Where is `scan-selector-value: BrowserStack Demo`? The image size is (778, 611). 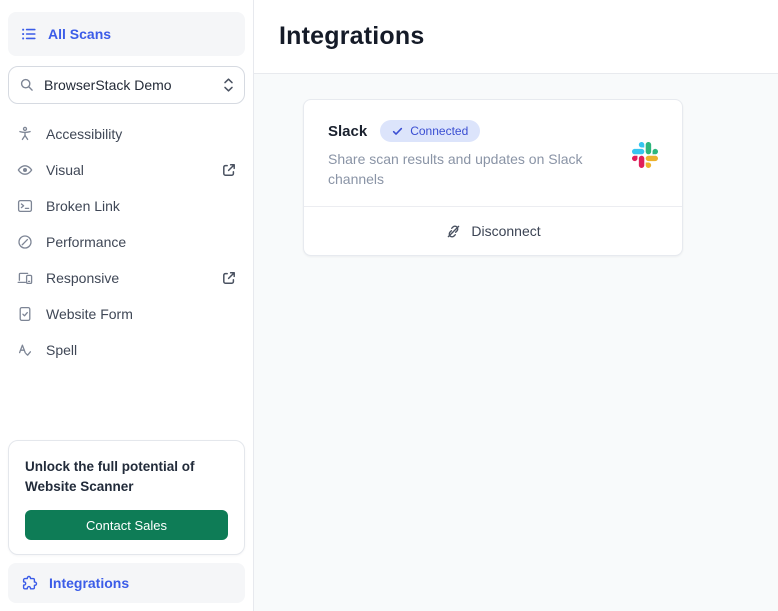 scan-selector-value: BrowserStack Demo is located at coordinates (108, 85).